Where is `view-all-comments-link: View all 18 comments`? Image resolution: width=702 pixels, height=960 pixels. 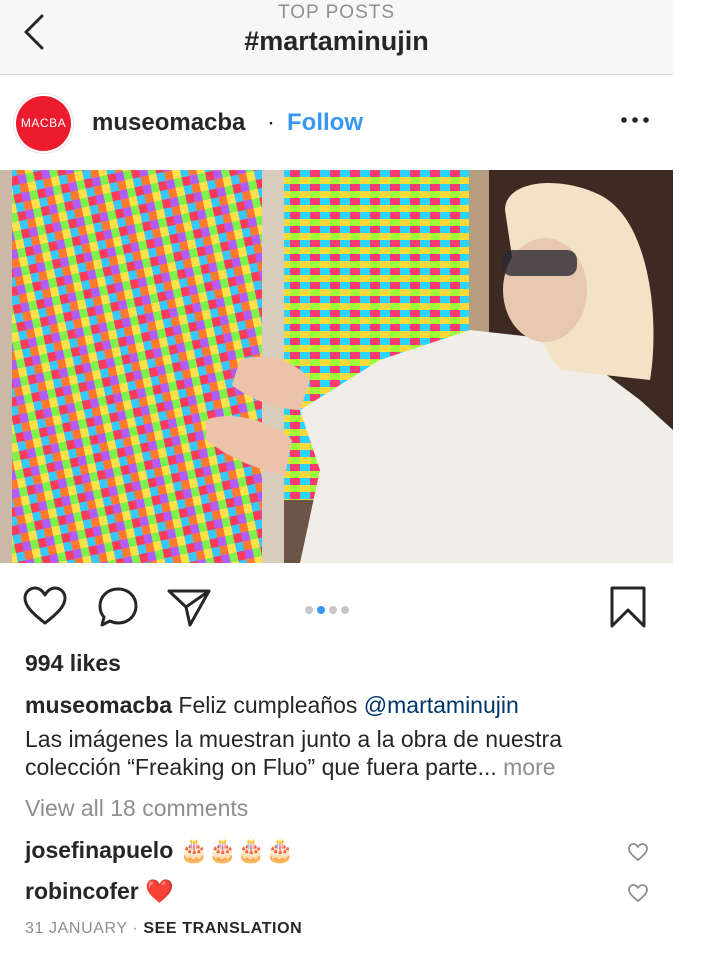 view-all-comments-link: View all 18 comments is located at coordinates (136, 808).